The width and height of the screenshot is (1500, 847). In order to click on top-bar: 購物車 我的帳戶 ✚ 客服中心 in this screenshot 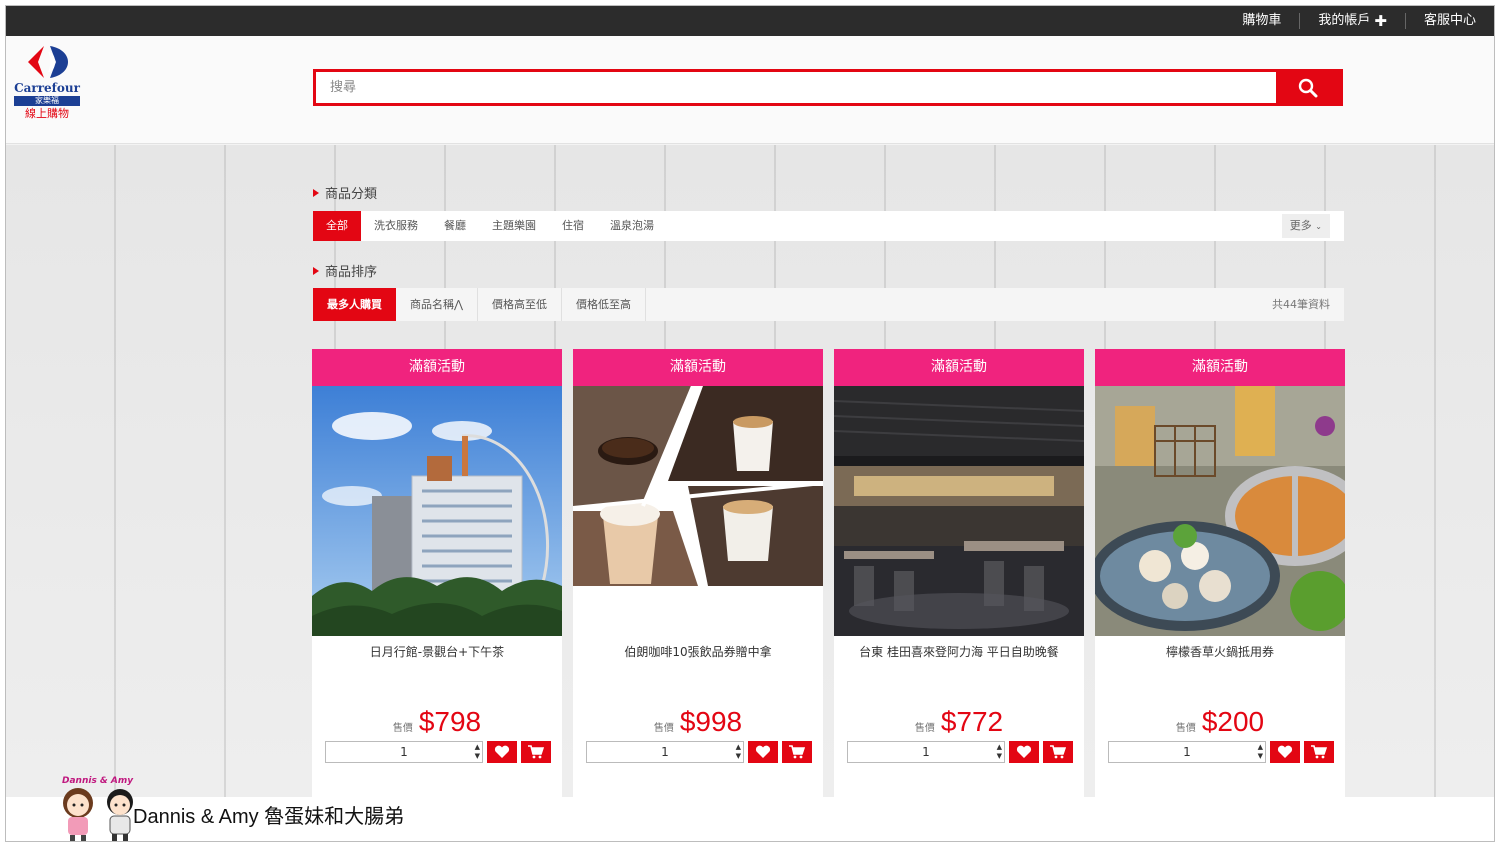, I will do `click(750, 21)`.